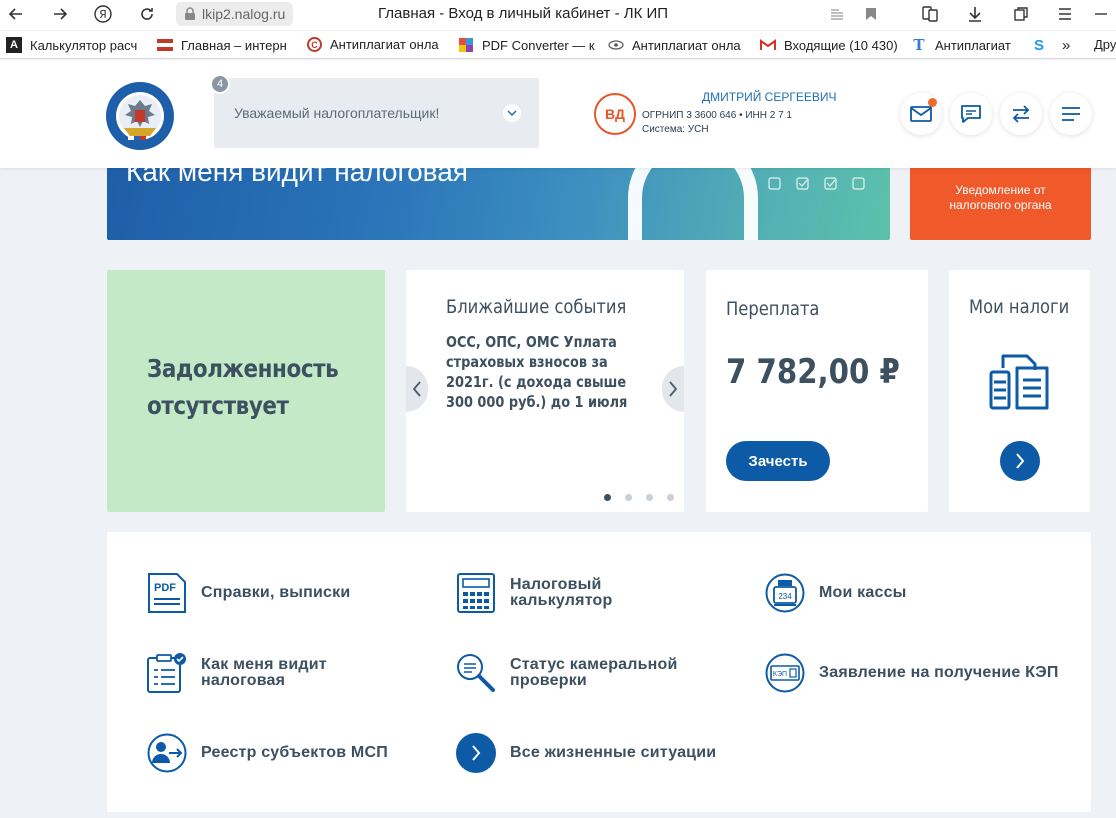 The height and width of the screenshot is (818, 1116). I want to click on flag-icon, so click(165, 45).